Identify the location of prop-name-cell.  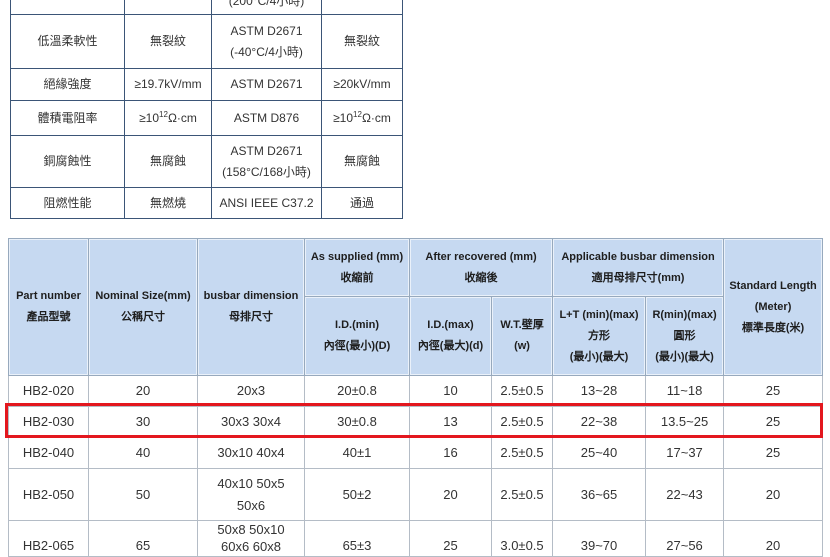
(67, 7).